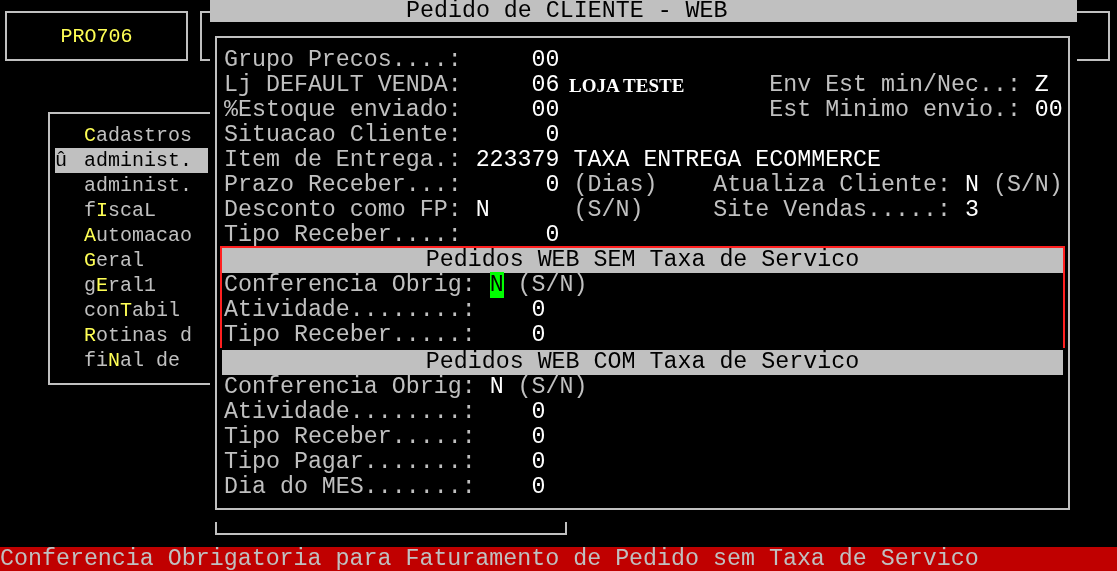 The width and height of the screenshot is (1117, 571). What do you see at coordinates (343, 85) in the screenshot?
I see `field-label: Lj DEFAULT VENDA:` at bounding box center [343, 85].